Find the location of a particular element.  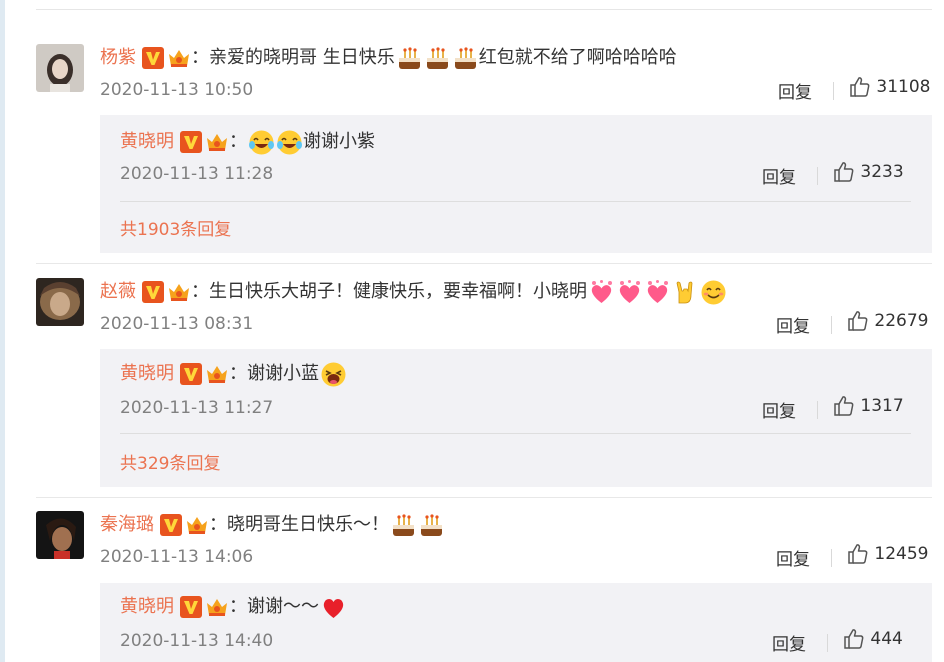

comment-item: 秦海璐 ：晓明哥生日快乐～！ 2020-11-13 14:06 回复 12459 is located at coordinates (484, 540).